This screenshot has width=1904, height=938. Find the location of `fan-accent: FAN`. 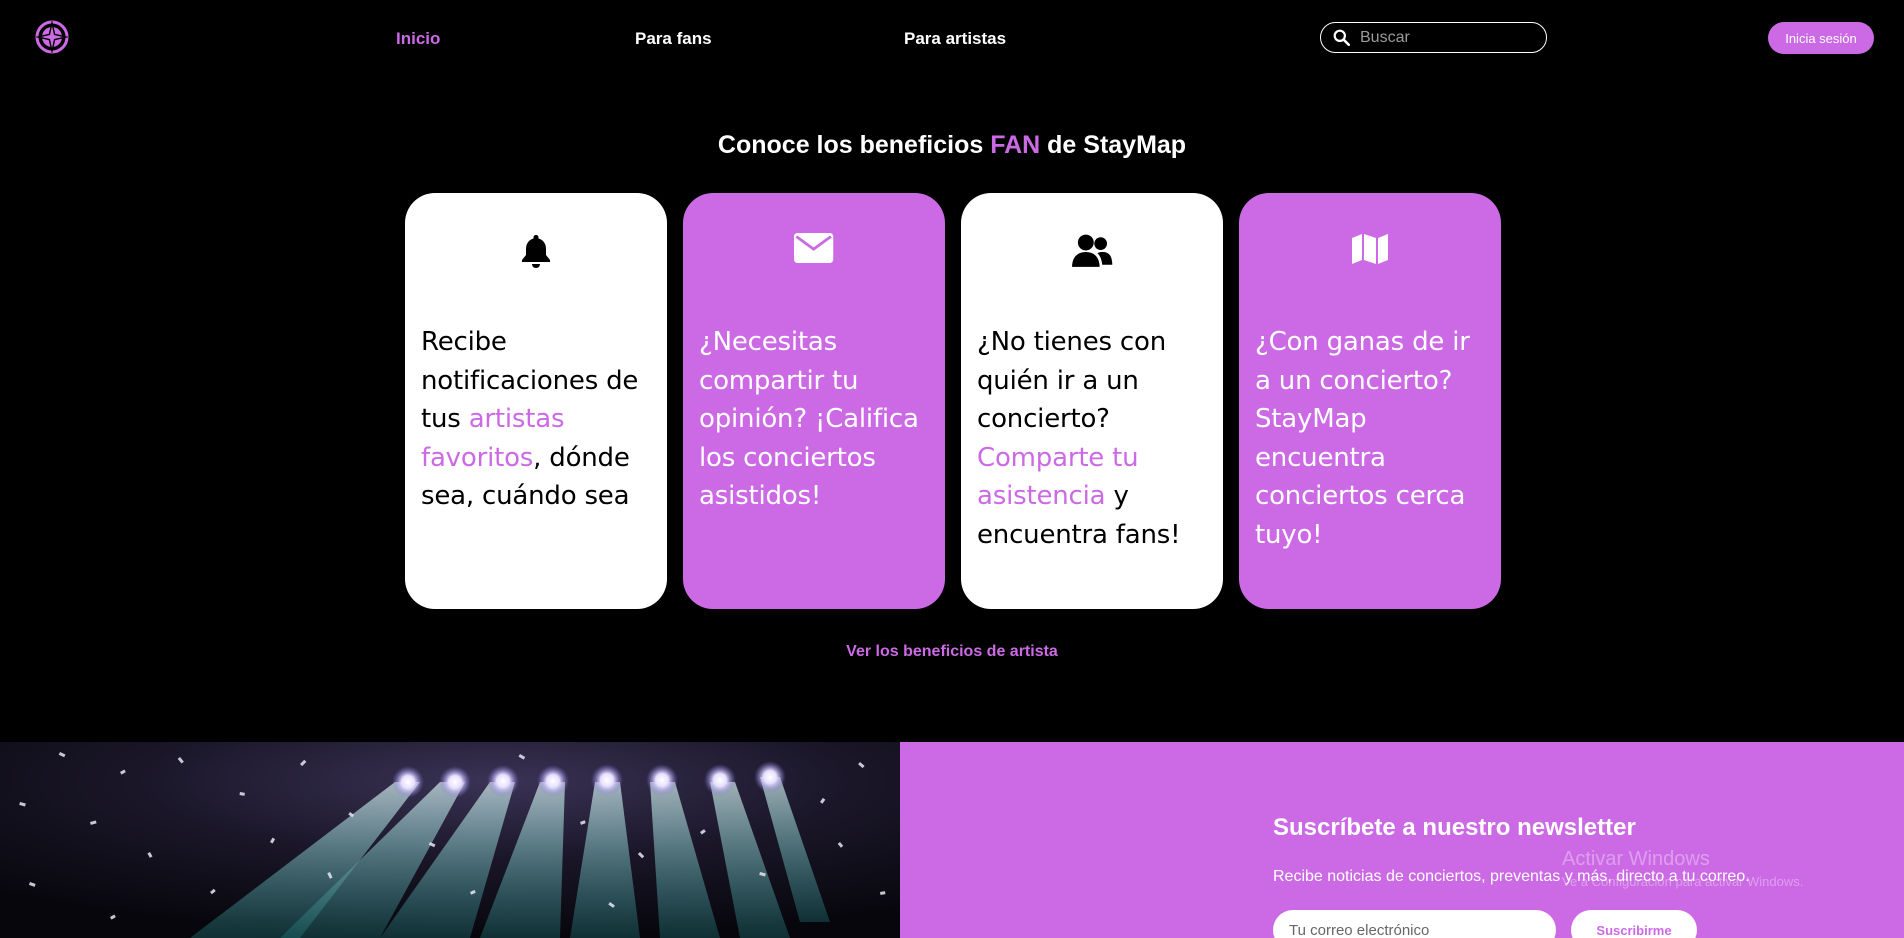

fan-accent: FAN is located at coordinates (1015, 145).